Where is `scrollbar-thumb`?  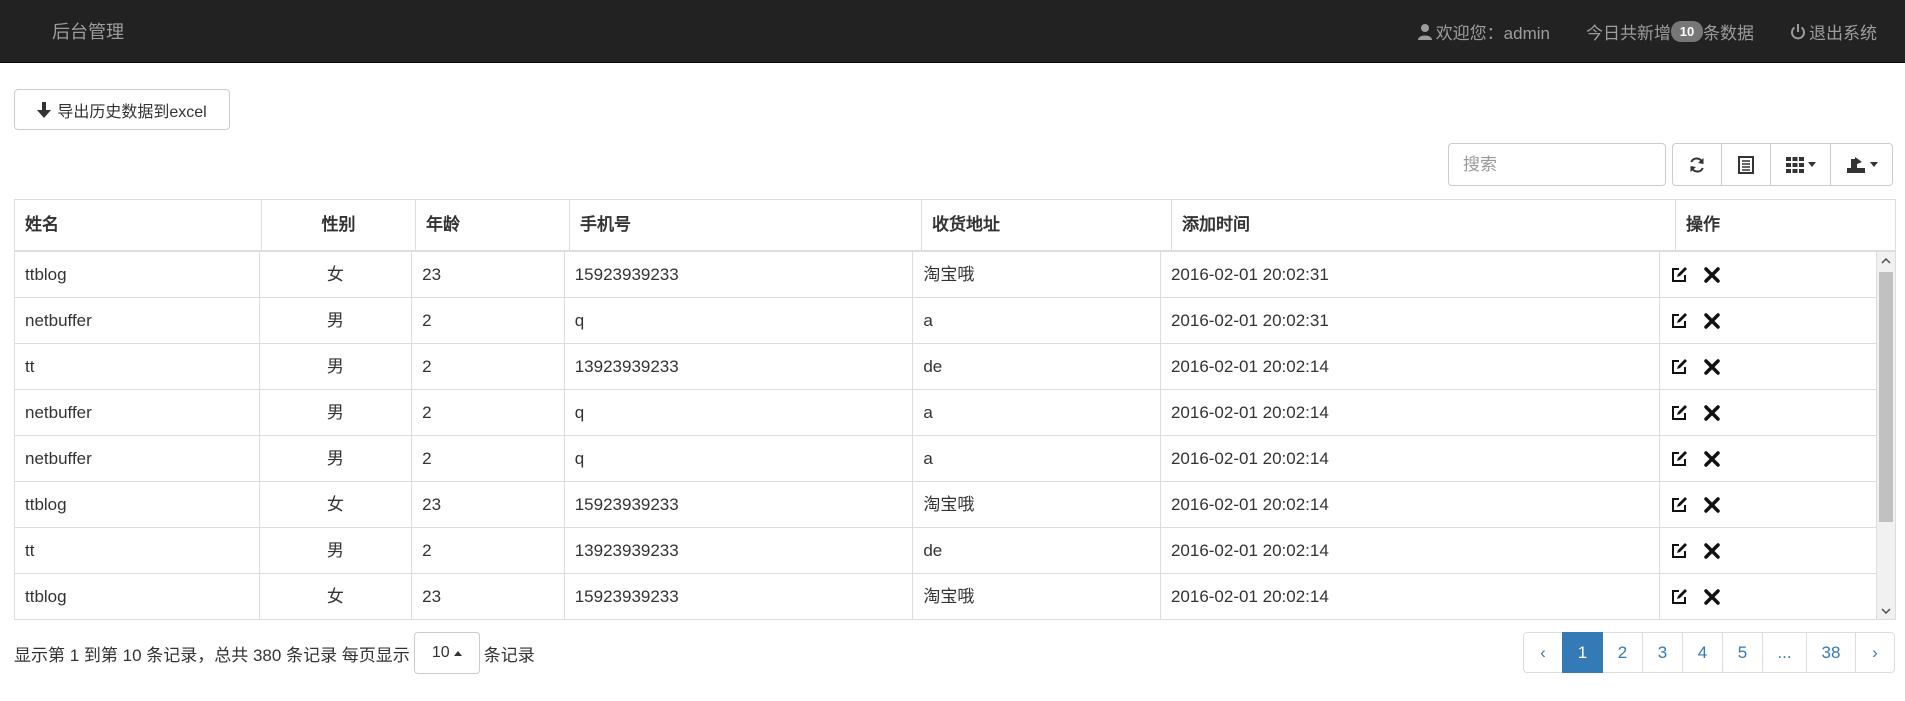
scrollbar-thumb is located at coordinates (1886, 397).